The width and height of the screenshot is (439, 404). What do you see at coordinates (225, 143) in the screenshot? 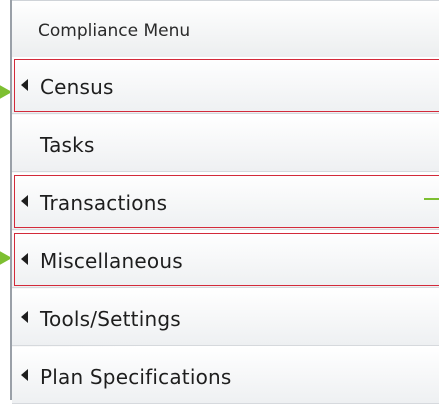
I see `menu-item-tasks: Tasks` at bounding box center [225, 143].